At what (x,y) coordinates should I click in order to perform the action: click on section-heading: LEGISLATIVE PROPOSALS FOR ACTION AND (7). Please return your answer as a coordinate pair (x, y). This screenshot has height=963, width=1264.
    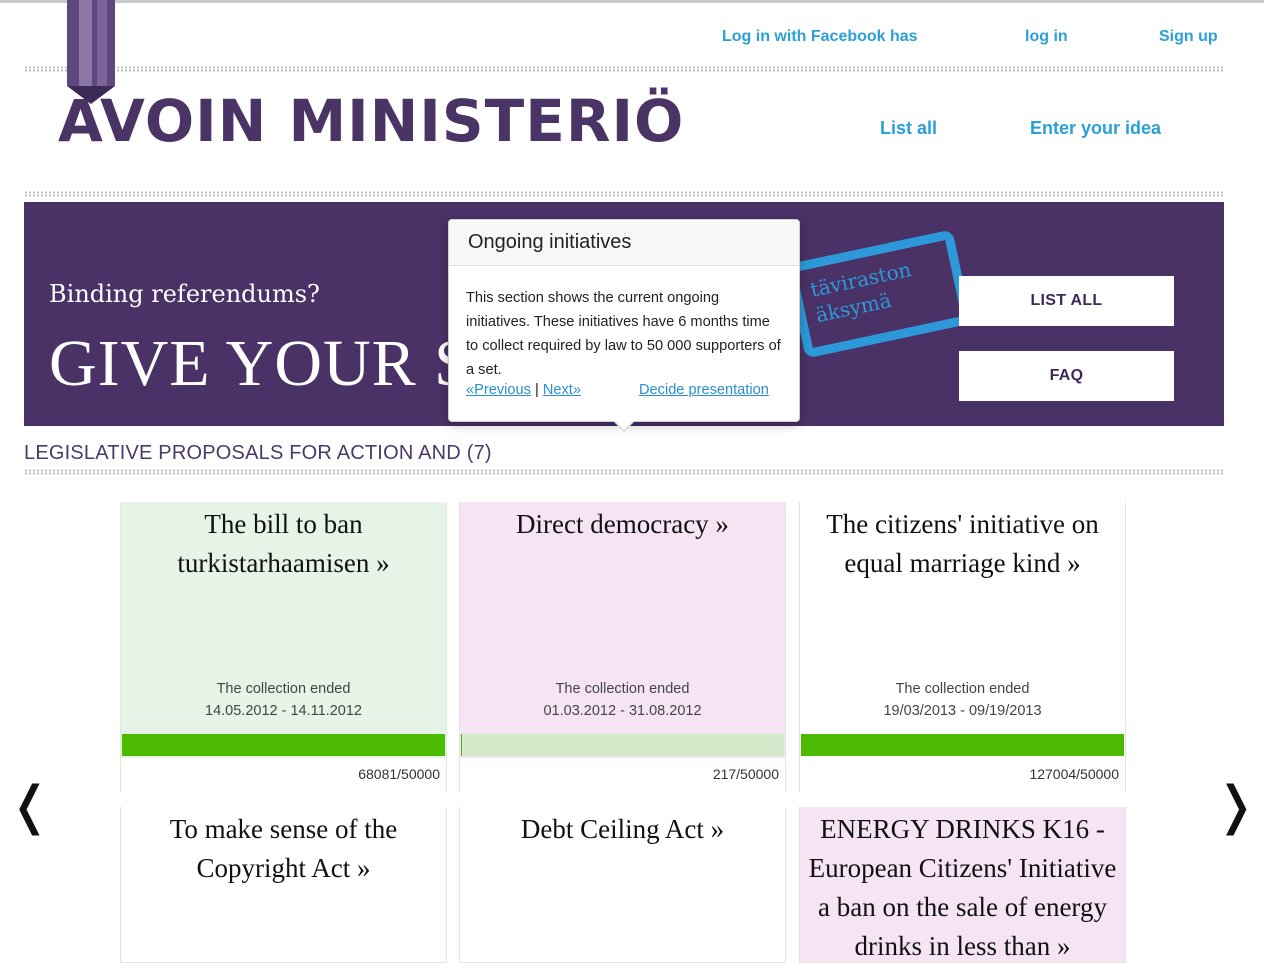
    Looking at the image, I should click on (258, 453).